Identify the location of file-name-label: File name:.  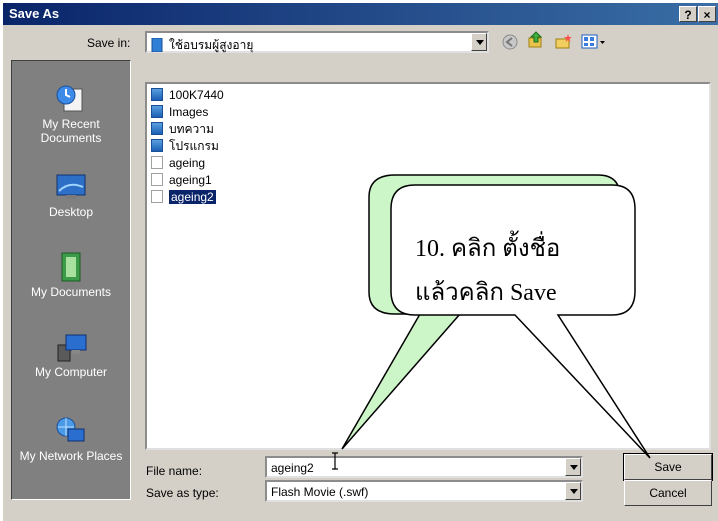
(174, 471).